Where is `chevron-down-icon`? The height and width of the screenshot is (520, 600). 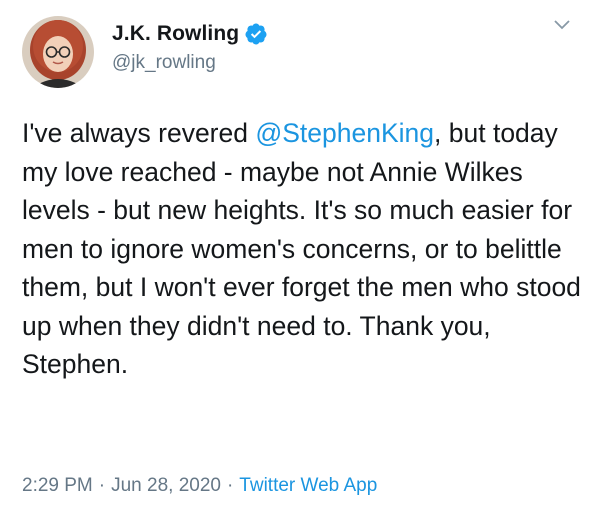 chevron-down-icon is located at coordinates (562, 25).